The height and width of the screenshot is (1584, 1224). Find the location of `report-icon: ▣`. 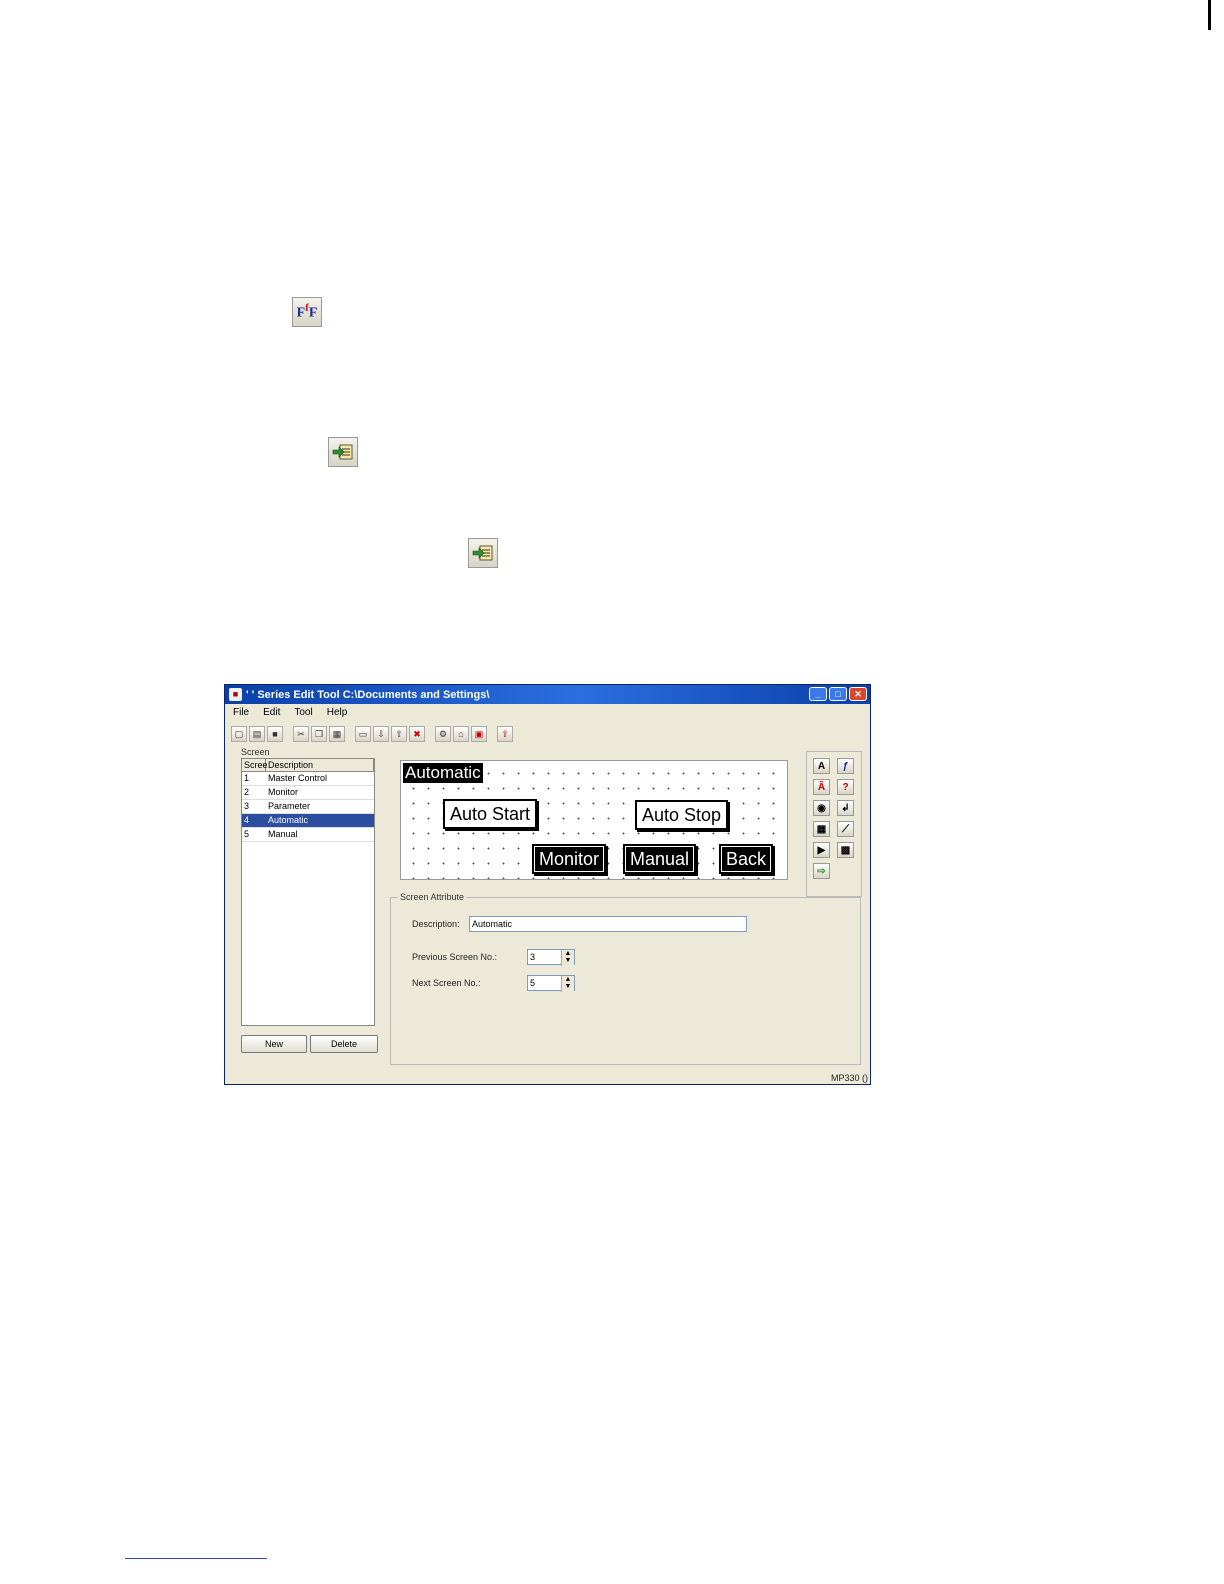

report-icon: ▣ is located at coordinates (479, 734).